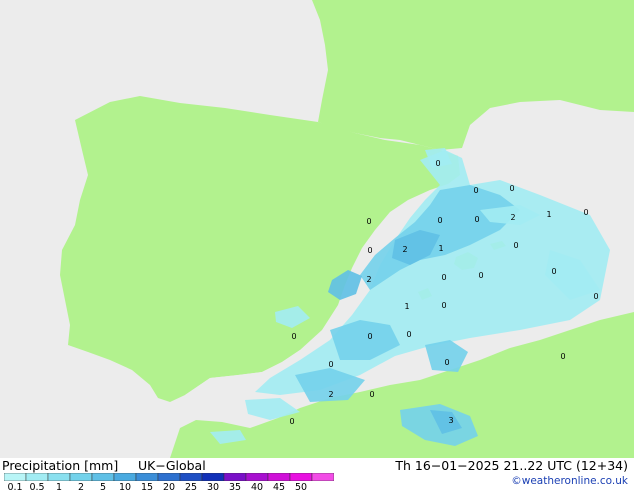 The height and width of the screenshot is (493, 634). I want to click on model-name: UK−Global, so click(172, 465).